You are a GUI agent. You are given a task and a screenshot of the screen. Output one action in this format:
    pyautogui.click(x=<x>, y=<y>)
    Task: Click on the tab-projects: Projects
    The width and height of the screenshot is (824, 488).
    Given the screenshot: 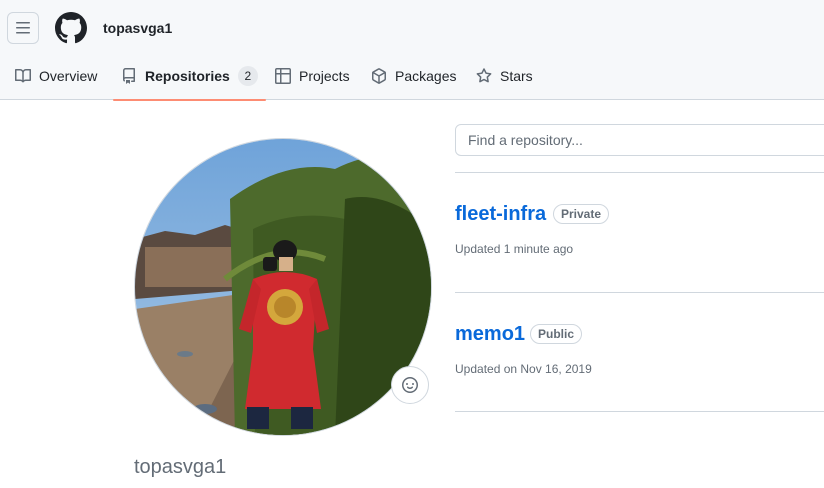 What is the action you would take?
    pyautogui.click(x=312, y=76)
    